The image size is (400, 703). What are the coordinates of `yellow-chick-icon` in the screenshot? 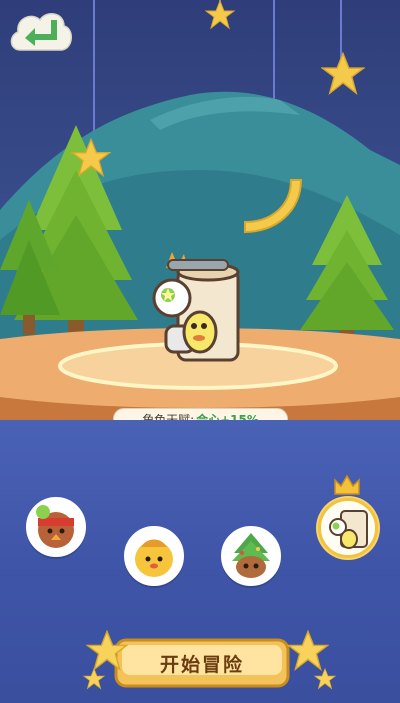 It's located at (154, 556).